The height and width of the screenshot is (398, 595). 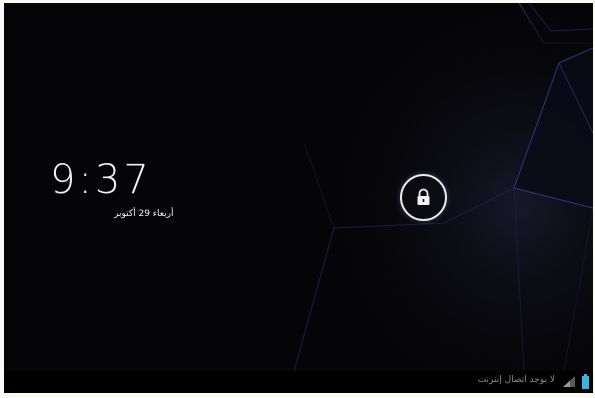 I want to click on connection-status-text: لا يوجد اتصال إنترنت, so click(x=516, y=380).